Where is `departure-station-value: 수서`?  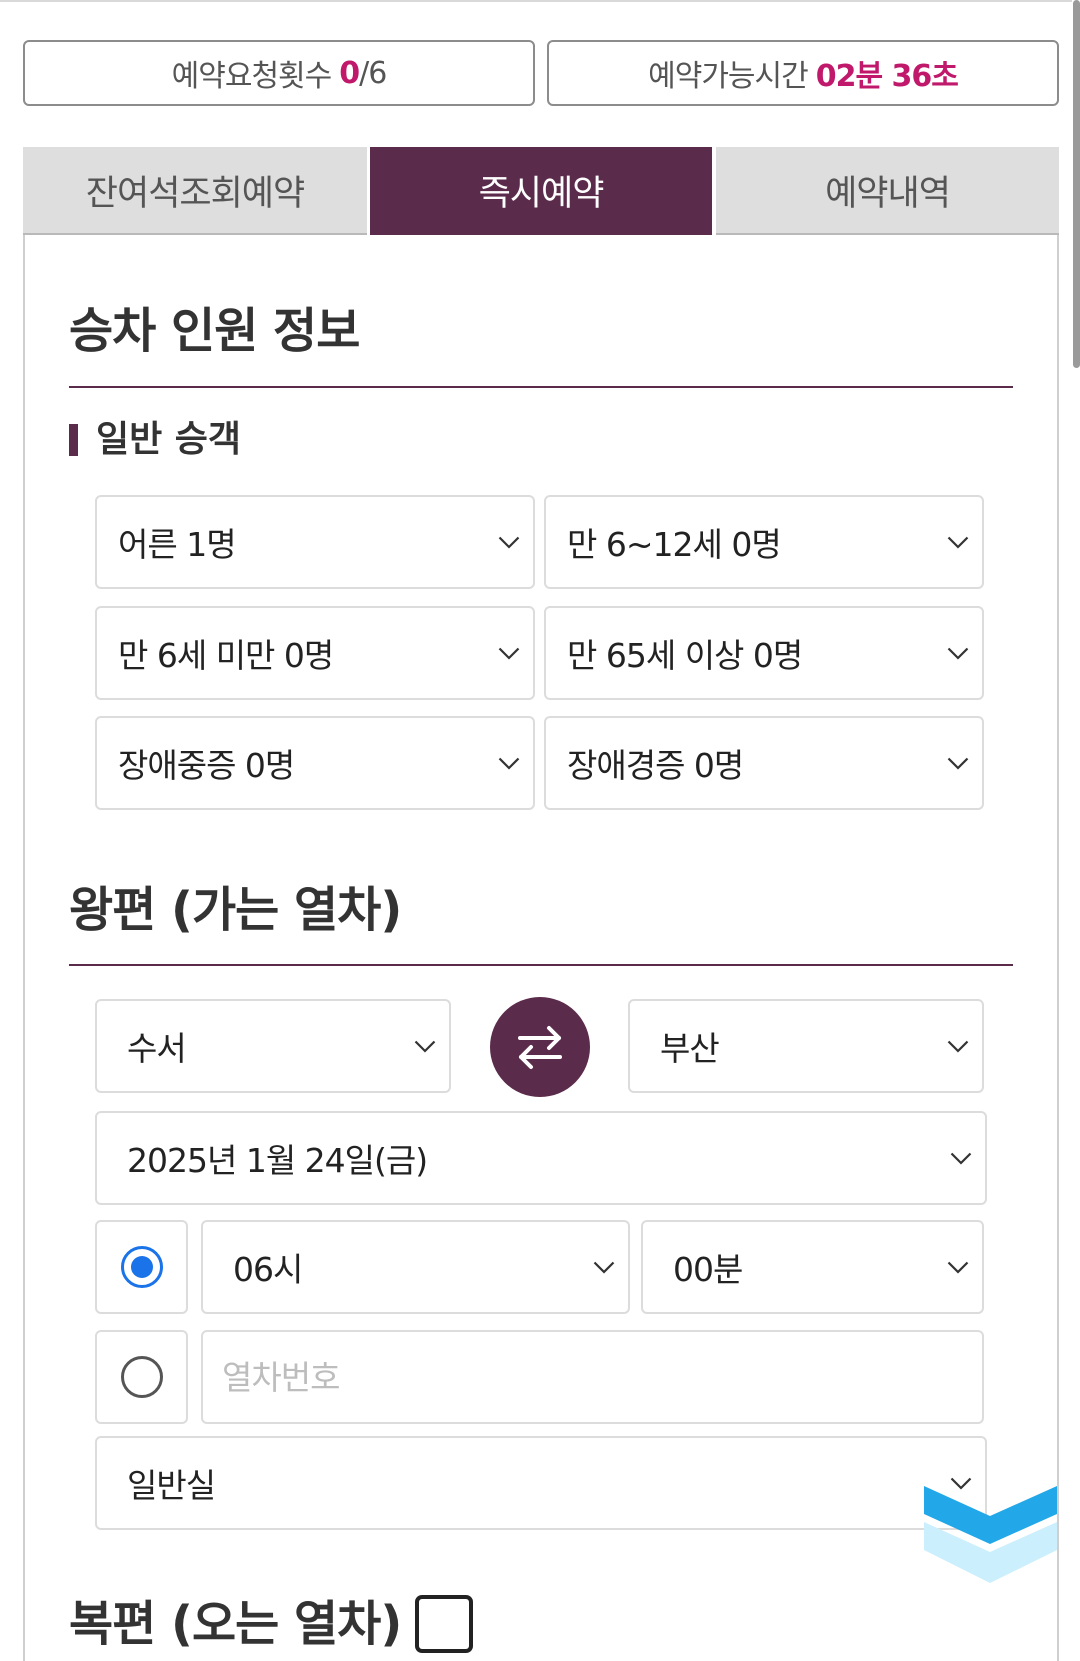
departure-station-value: 수서 is located at coordinates (157, 1048).